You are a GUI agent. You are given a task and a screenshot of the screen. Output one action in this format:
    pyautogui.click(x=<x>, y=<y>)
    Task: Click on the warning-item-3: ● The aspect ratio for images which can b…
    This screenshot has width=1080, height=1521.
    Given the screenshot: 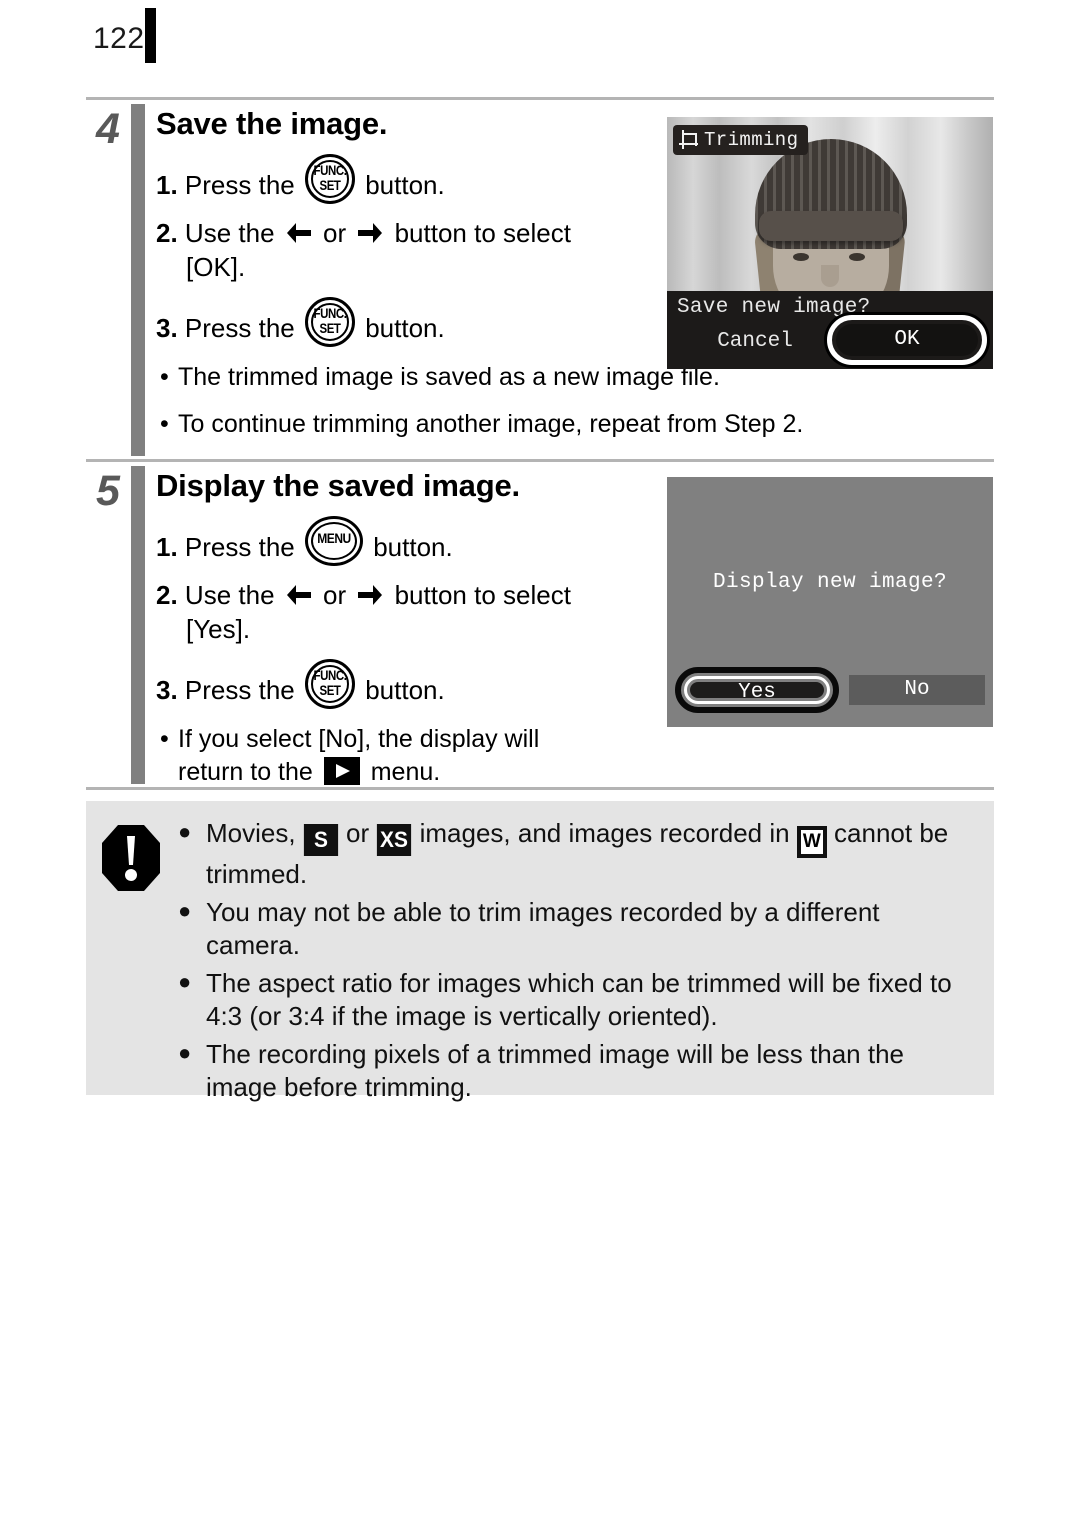 What is the action you would take?
    pyautogui.click(x=578, y=1000)
    